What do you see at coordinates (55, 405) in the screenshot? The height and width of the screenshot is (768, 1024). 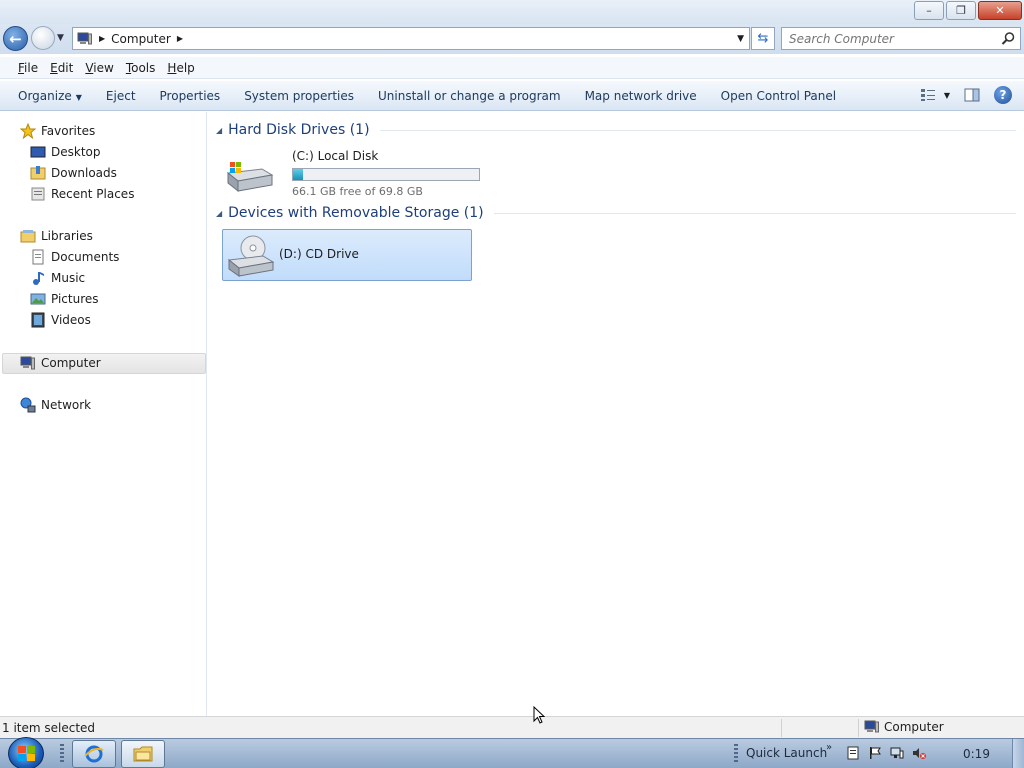 I see `nav-network: Network` at bounding box center [55, 405].